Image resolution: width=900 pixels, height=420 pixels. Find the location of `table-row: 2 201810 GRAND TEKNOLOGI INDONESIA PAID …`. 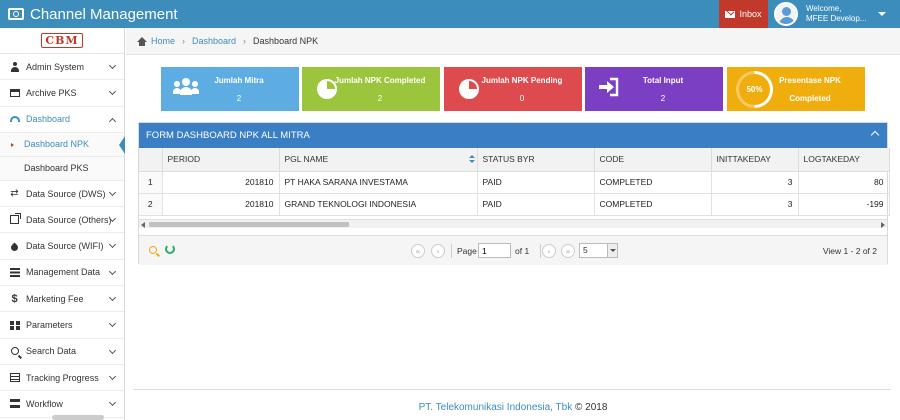

table-row: 2 201810 GRAND TEKNOLOGI INDONESIA PAID … is located at coordinates (514, 204).